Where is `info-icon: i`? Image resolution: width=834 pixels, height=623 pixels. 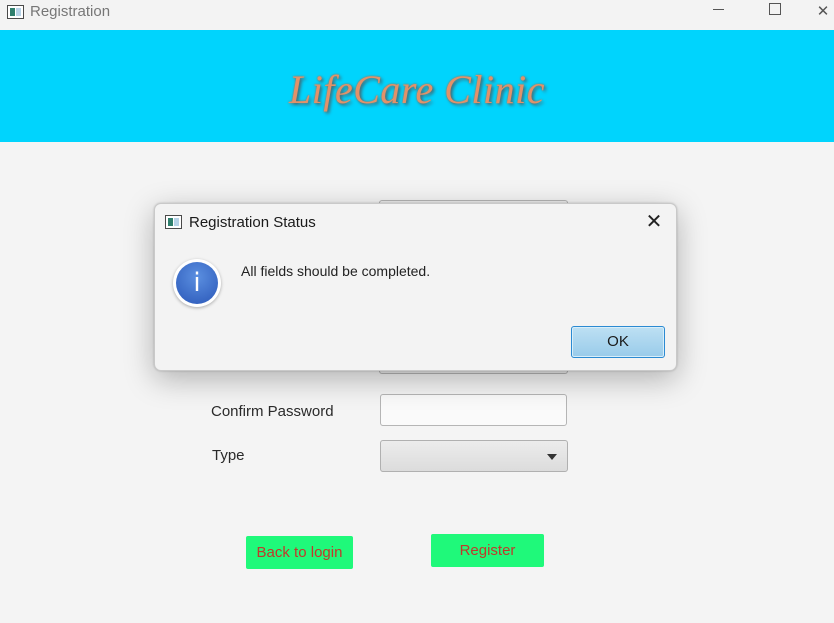 info-icon: i is located at coordinates (197, 283).